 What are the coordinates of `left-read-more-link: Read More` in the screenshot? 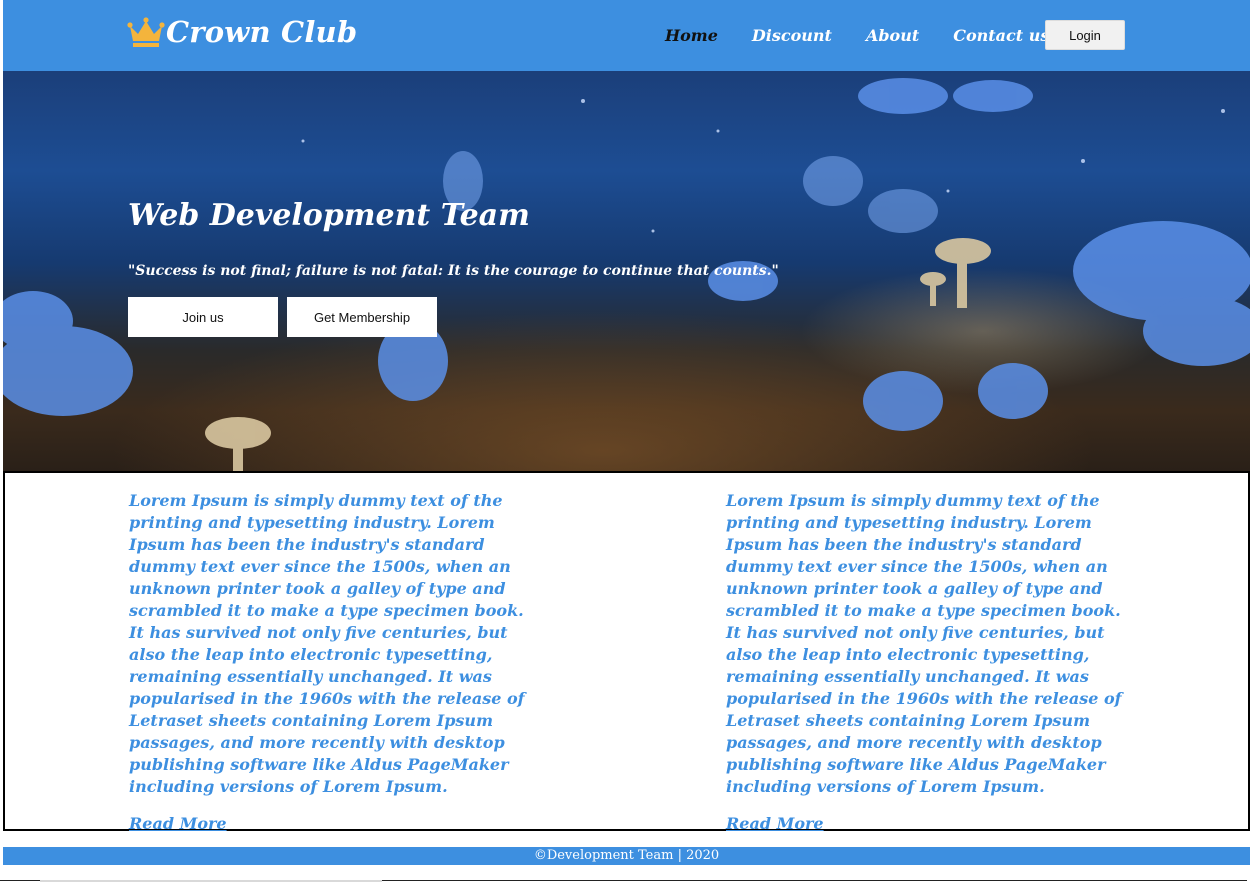 It's located at (178, 823).